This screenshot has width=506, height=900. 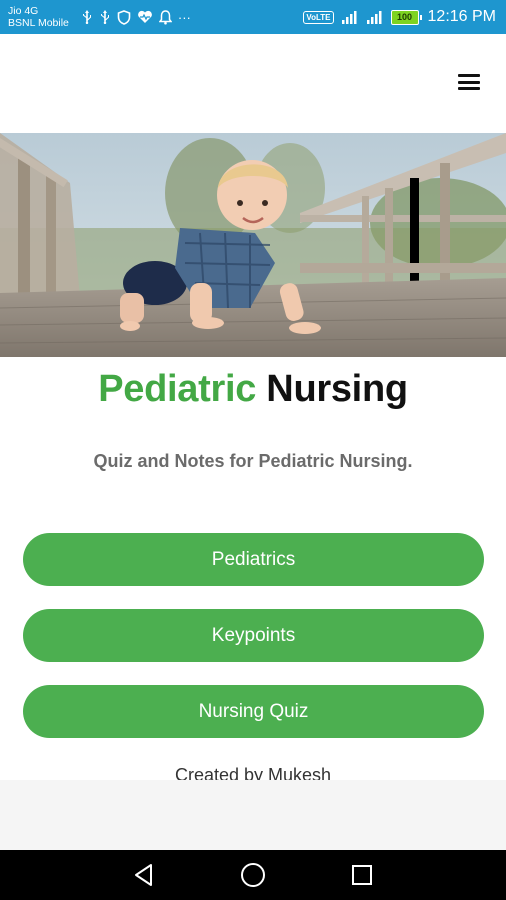 I want to click on keypoints-button: Keypoints, so click(x=253, y=635).